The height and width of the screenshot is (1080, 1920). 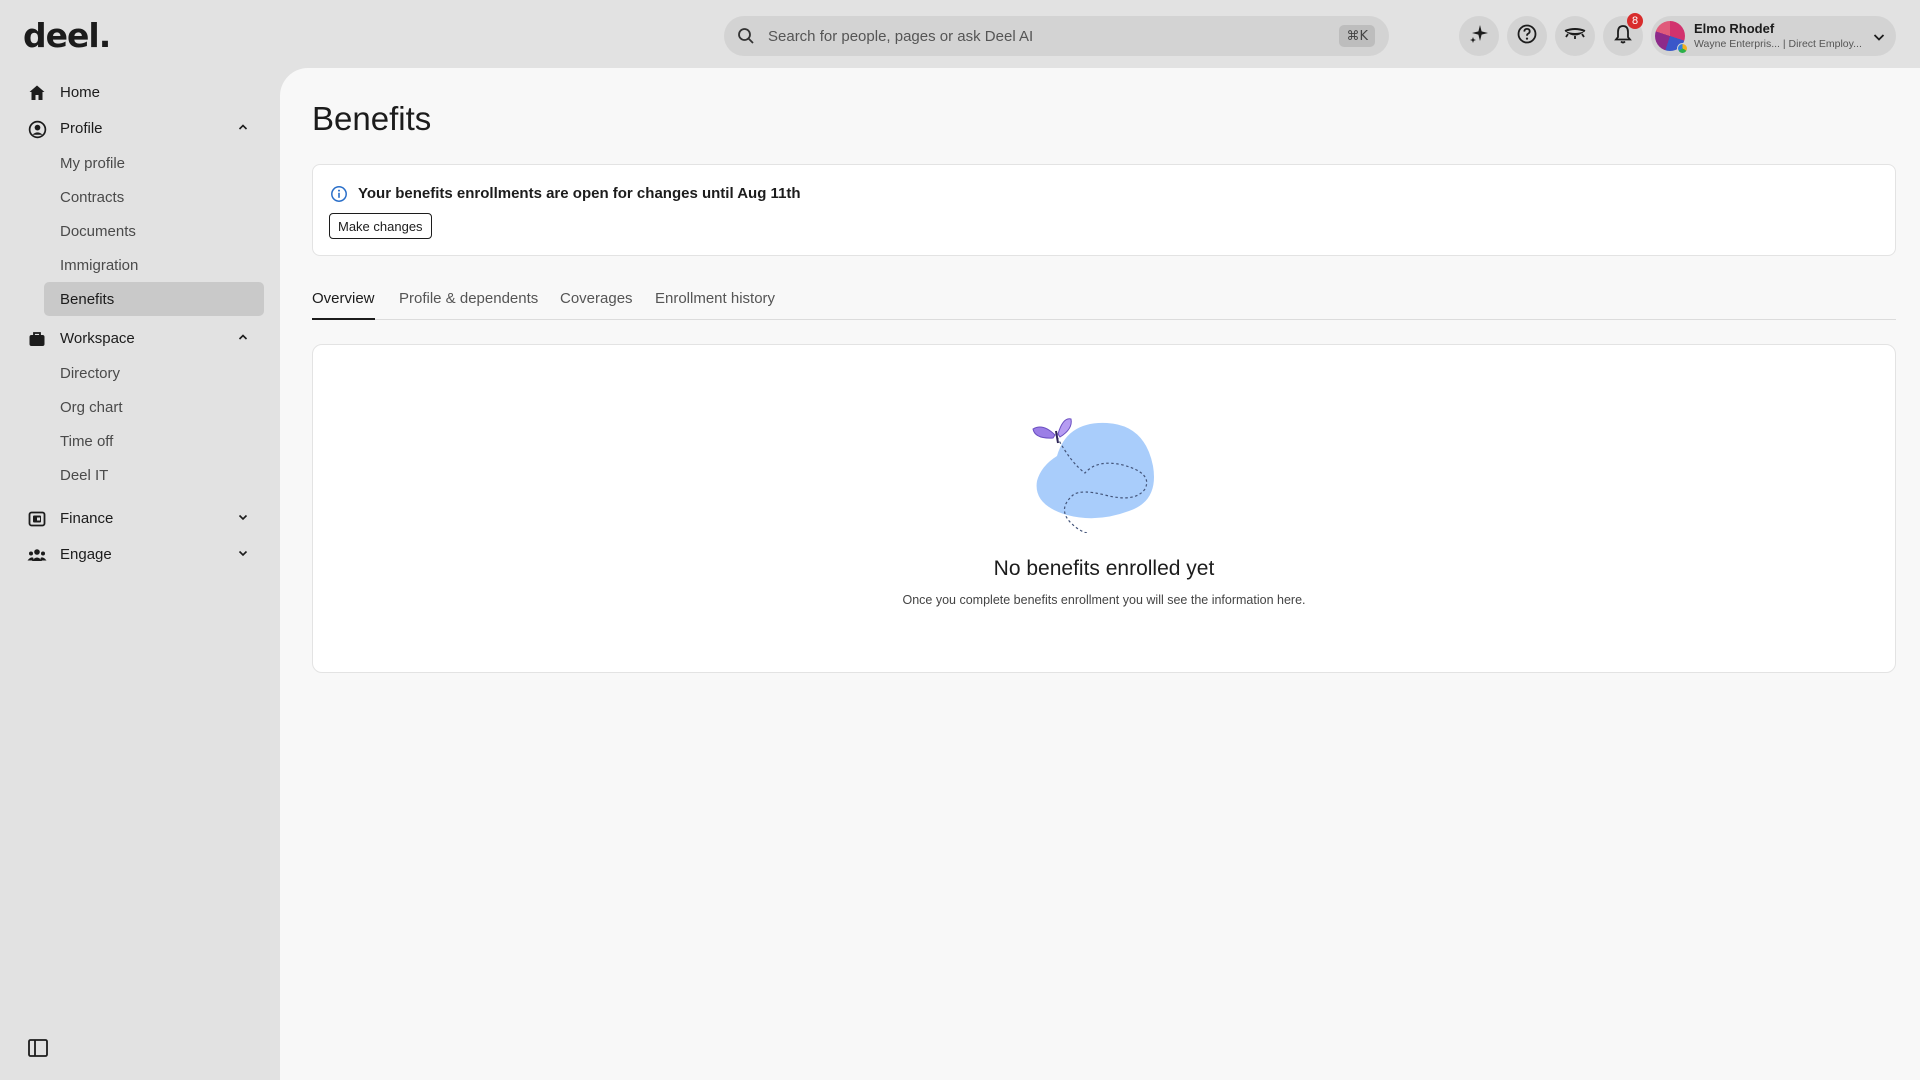 What do you see at coordinates (37, 339) in the screenshot?
I see `briefcase-icon` at bounding box center [37, 339].